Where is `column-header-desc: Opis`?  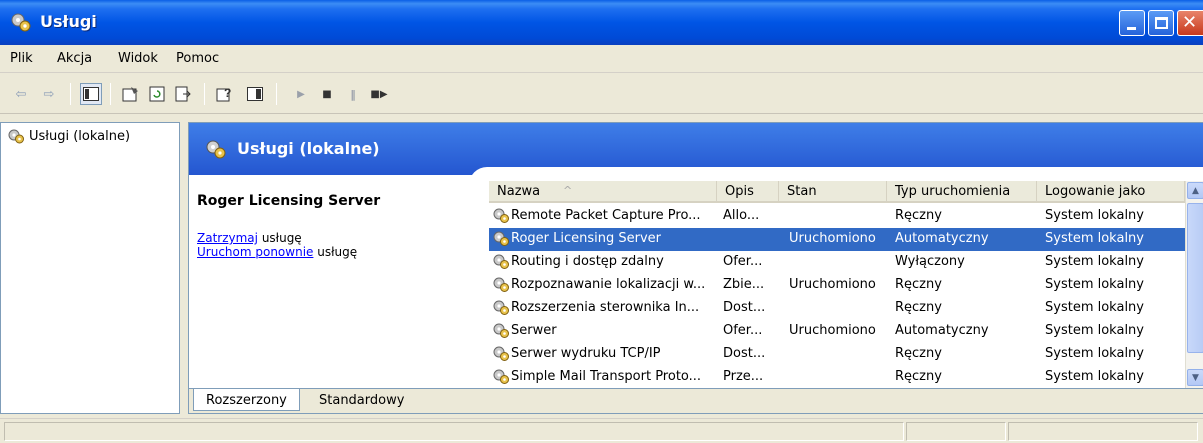 column-header-desc: Opis is located at coordinates (748, 192).